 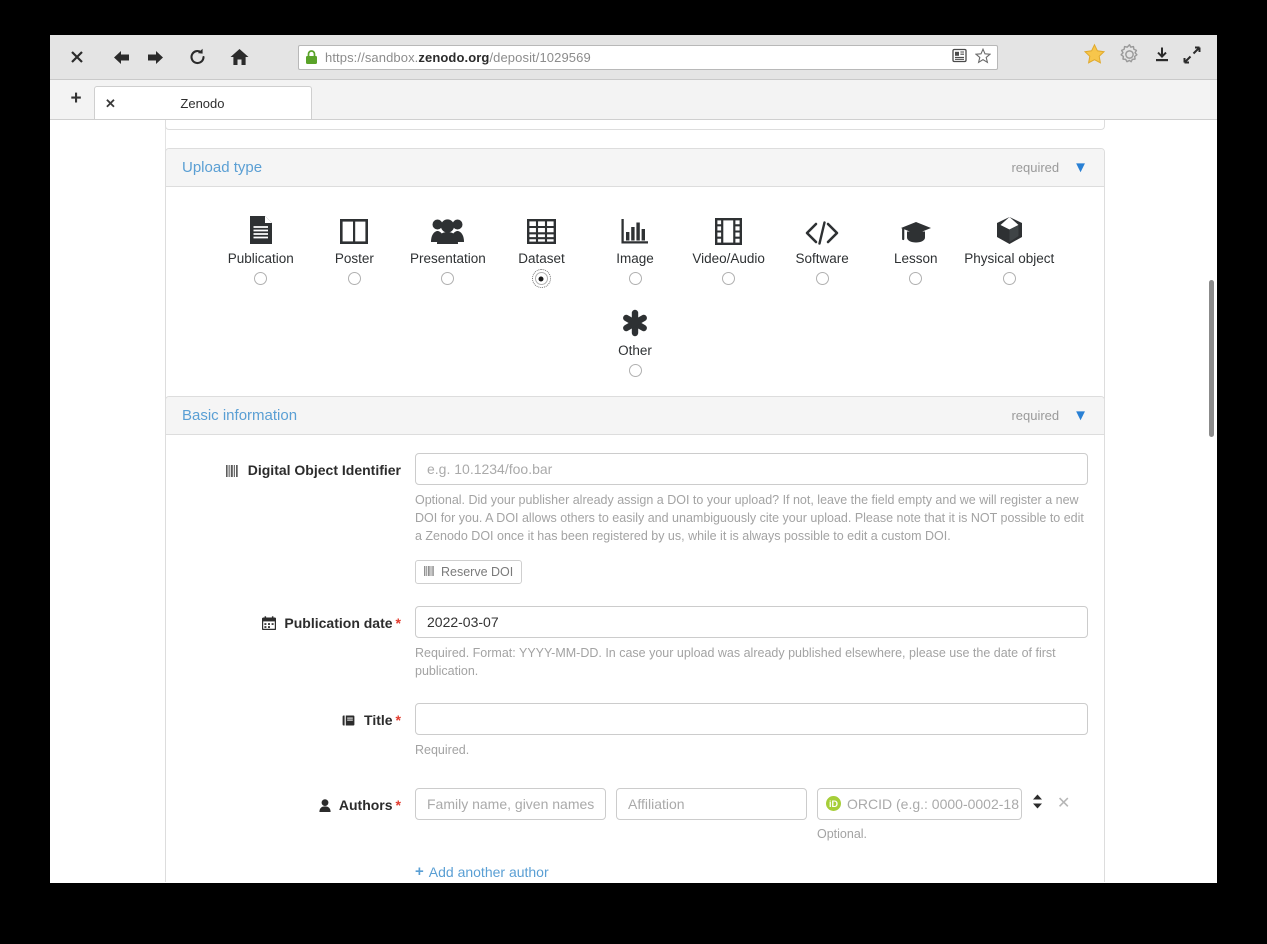 What do you see at coordinates (1009, 278) in the screenshot?
I see `upload-type-radio-physical-object` at bounding box center [1009, 278].